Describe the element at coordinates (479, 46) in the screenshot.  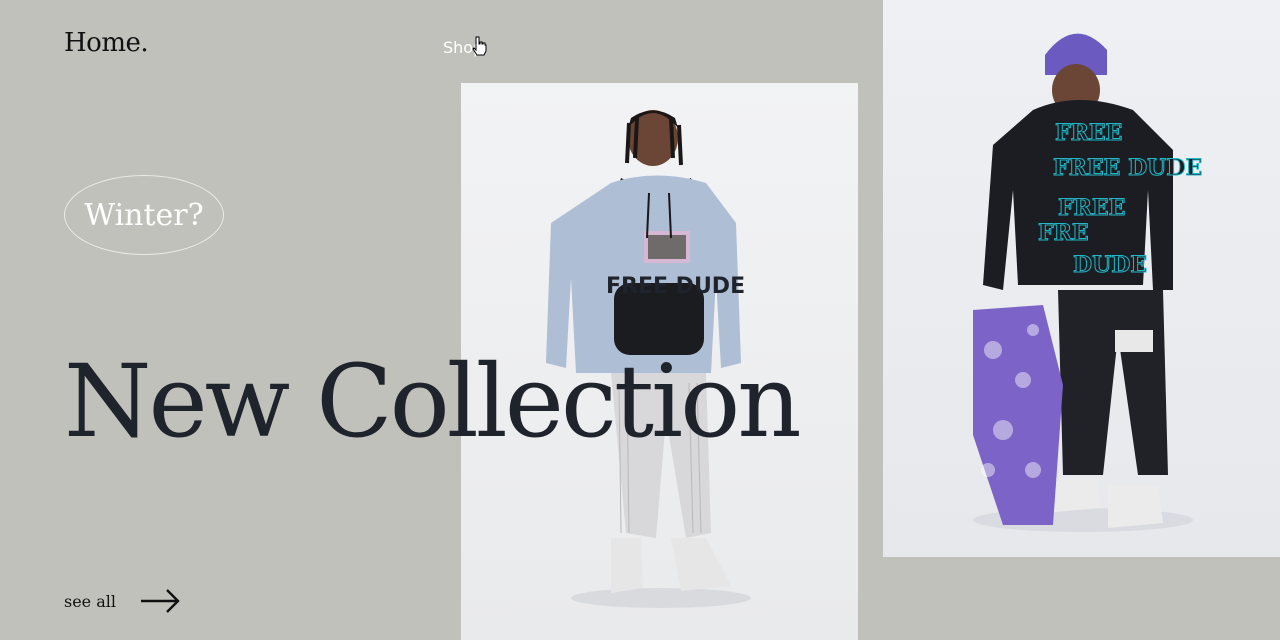
I see `hand-pointer-icon` at that location.